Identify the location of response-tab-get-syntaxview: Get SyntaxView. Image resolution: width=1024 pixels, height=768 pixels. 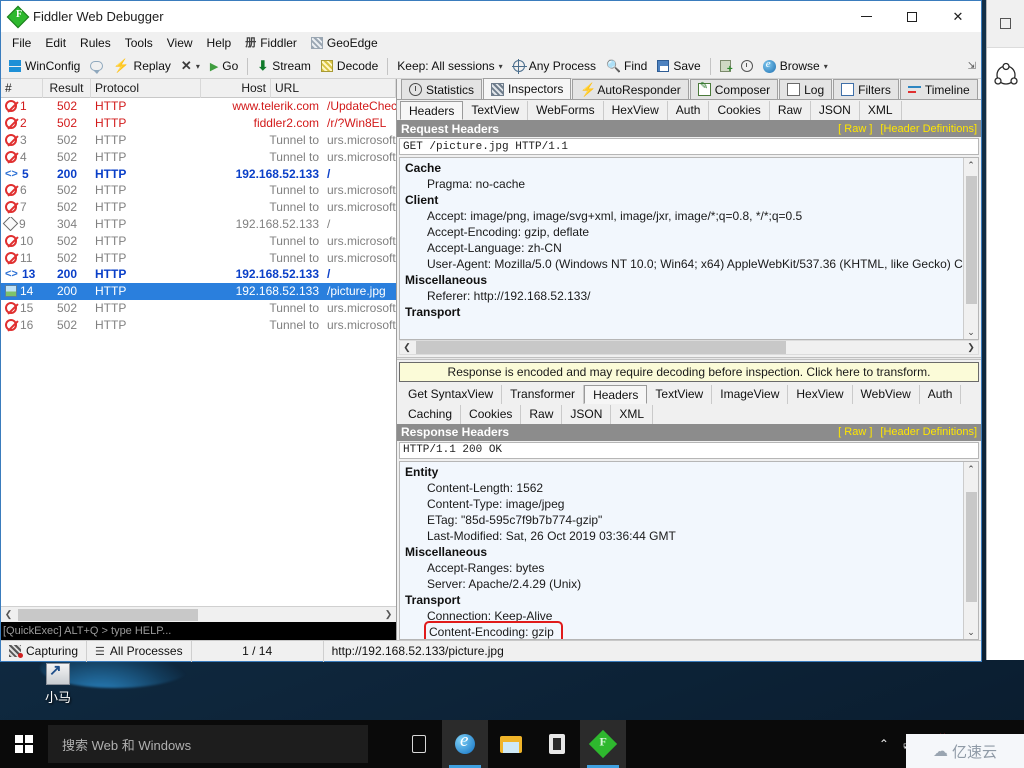
(451, 394).